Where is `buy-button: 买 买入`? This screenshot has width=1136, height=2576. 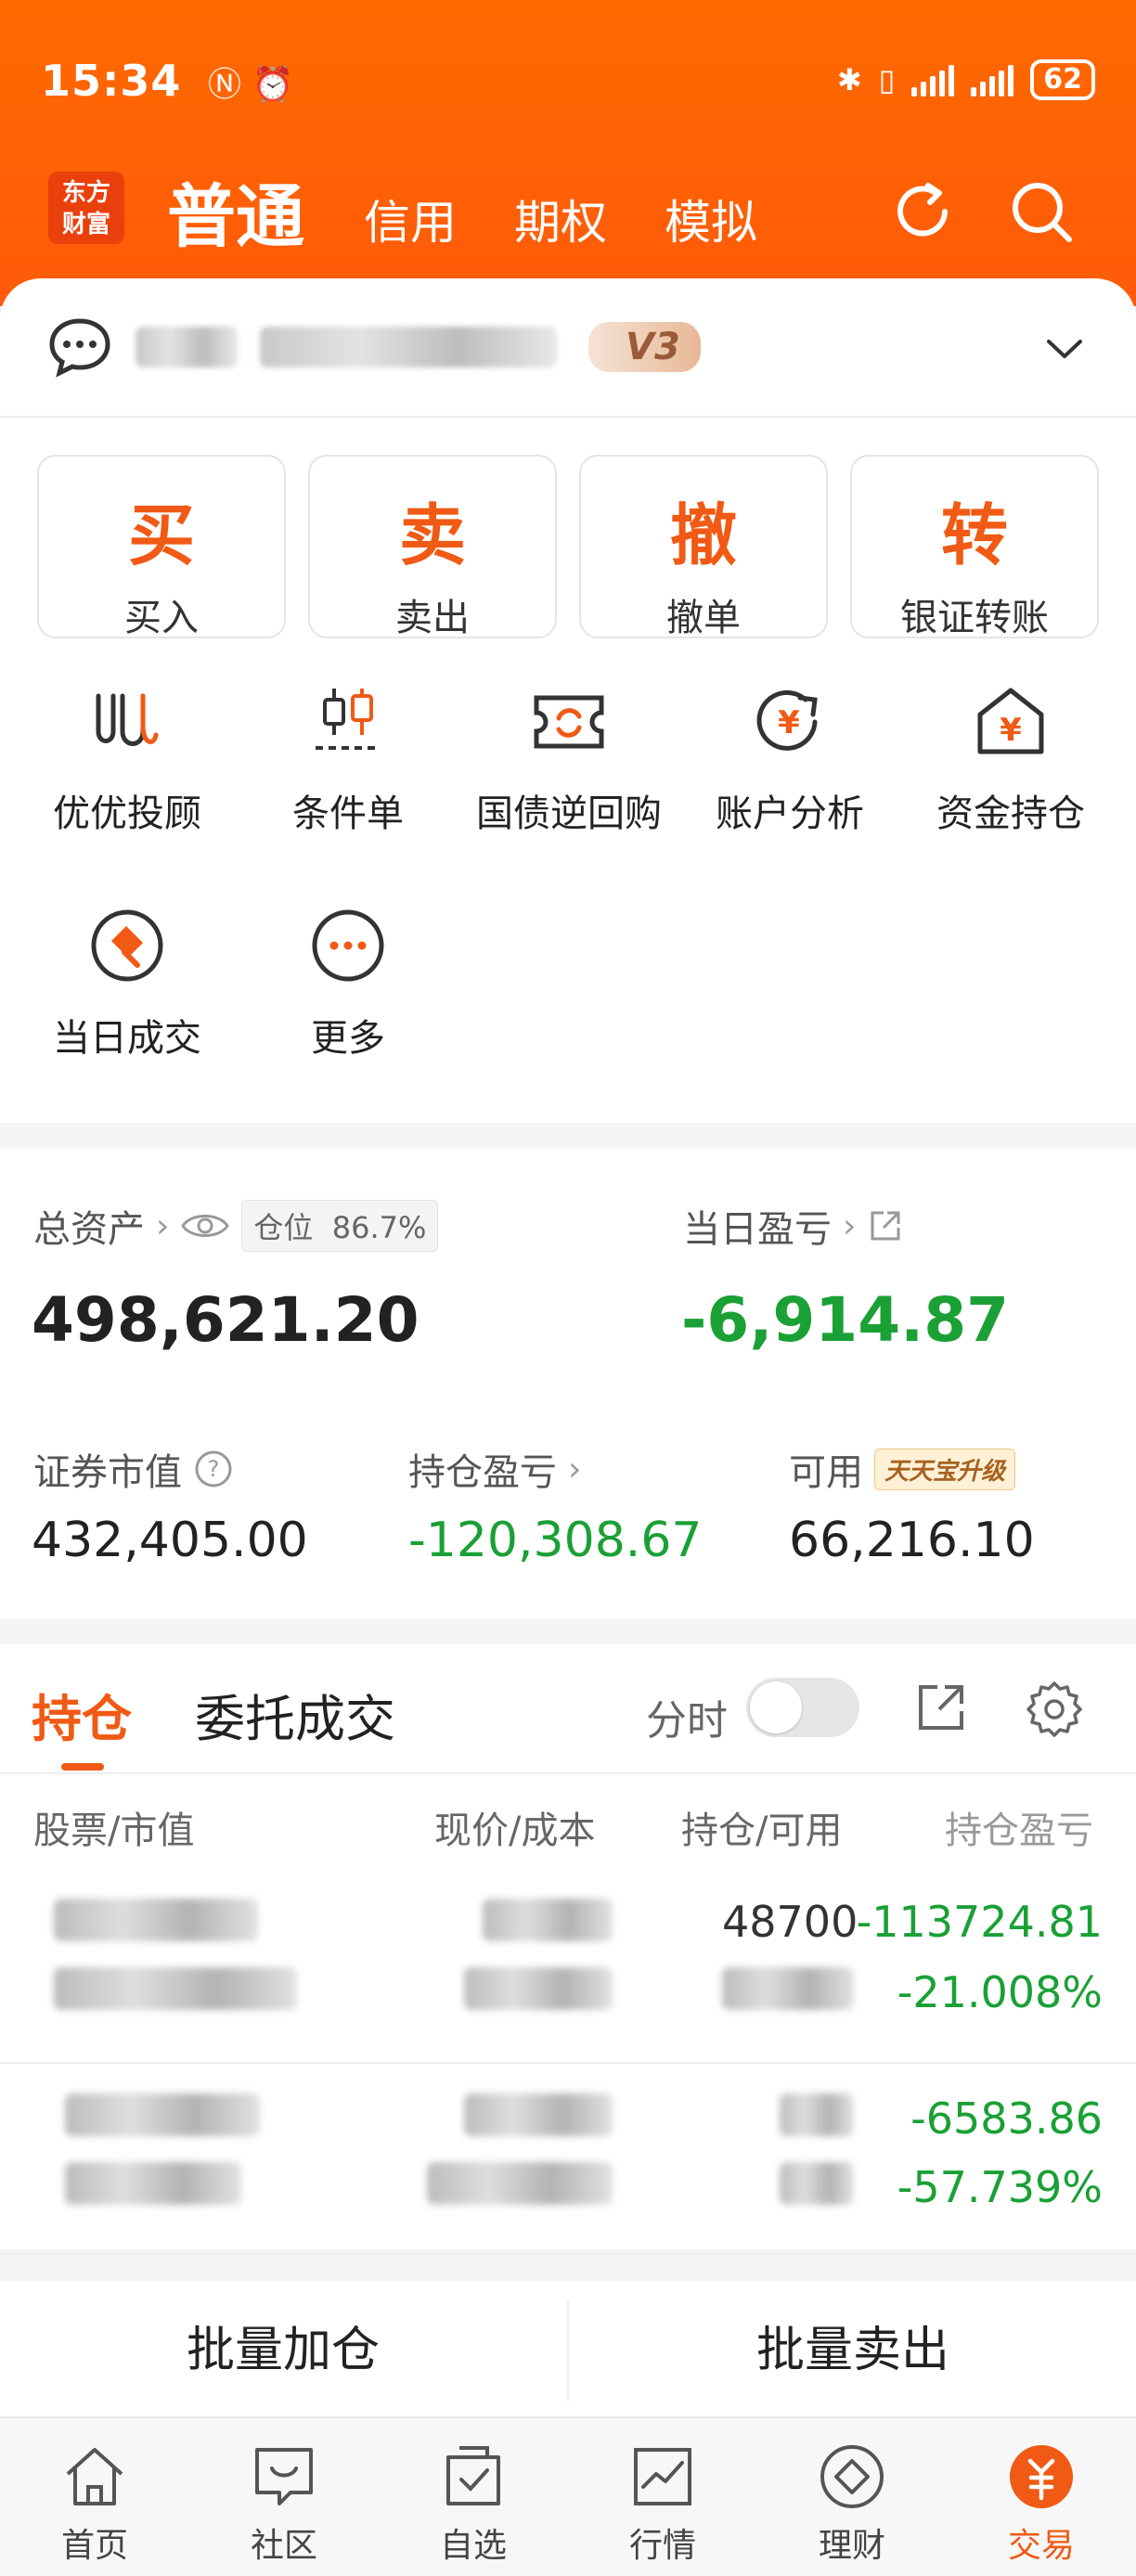 buy-button: 买 买入 is located at coordinates (161, 547).